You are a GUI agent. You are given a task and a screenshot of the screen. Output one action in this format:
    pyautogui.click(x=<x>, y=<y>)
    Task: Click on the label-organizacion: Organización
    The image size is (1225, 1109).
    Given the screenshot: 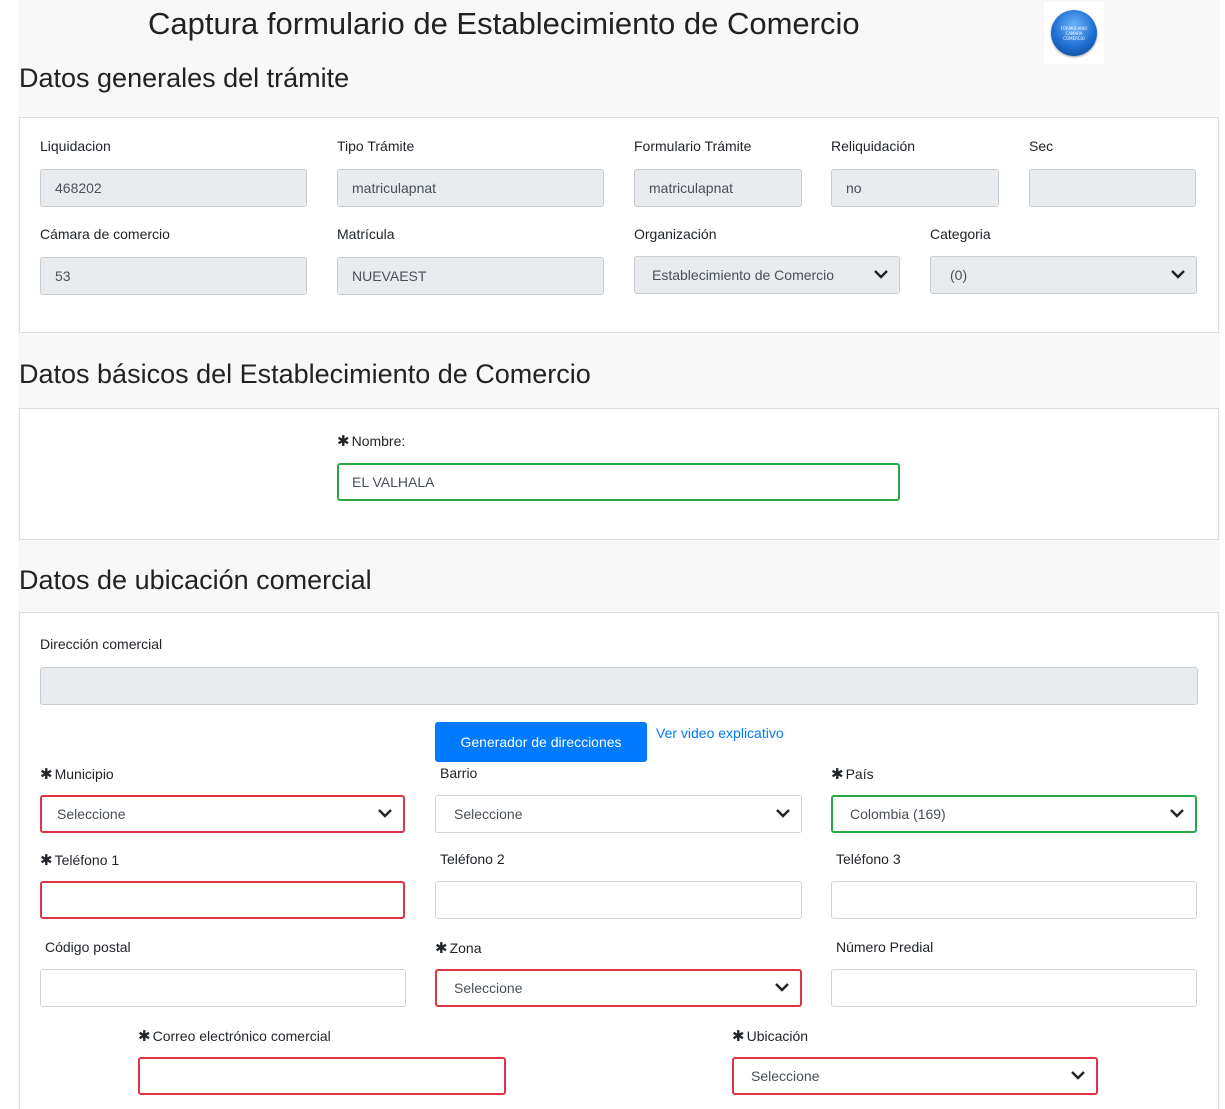 What is the action you would take?
    pyautogui.click(x=675, y=234)
    